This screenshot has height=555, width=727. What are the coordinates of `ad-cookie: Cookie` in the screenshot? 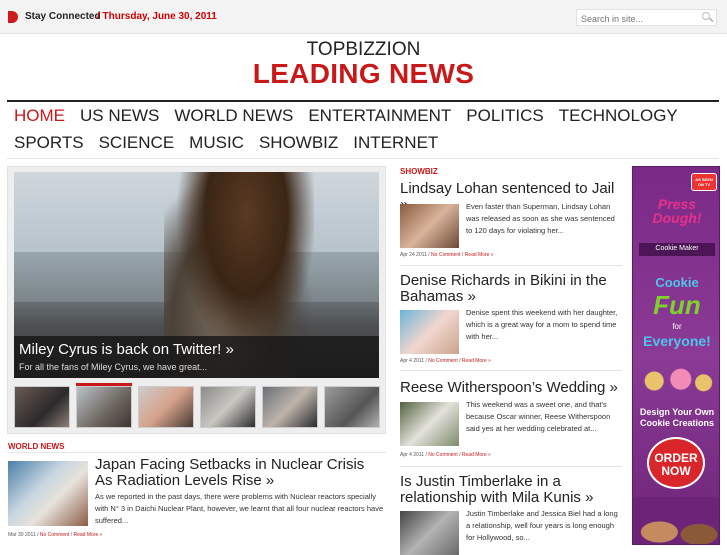 It's located at (677, 282).